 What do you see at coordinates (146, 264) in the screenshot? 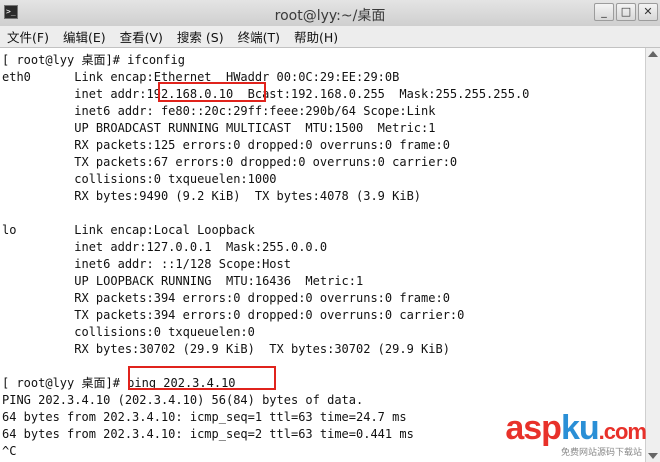
I see `terminal-line: inet6 addr: ::1/128 Scope:Host` at bounding box center [146, 264].